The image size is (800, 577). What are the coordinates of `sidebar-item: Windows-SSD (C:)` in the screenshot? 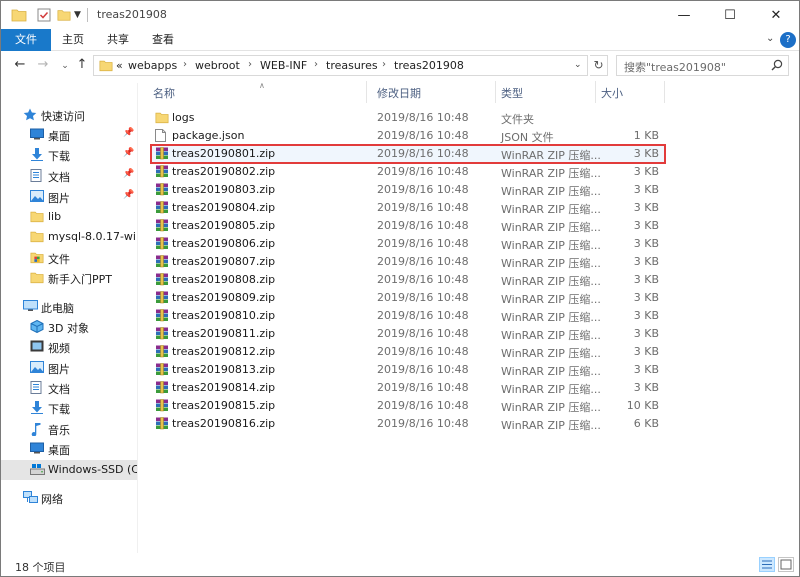 It's located at (69, 470).